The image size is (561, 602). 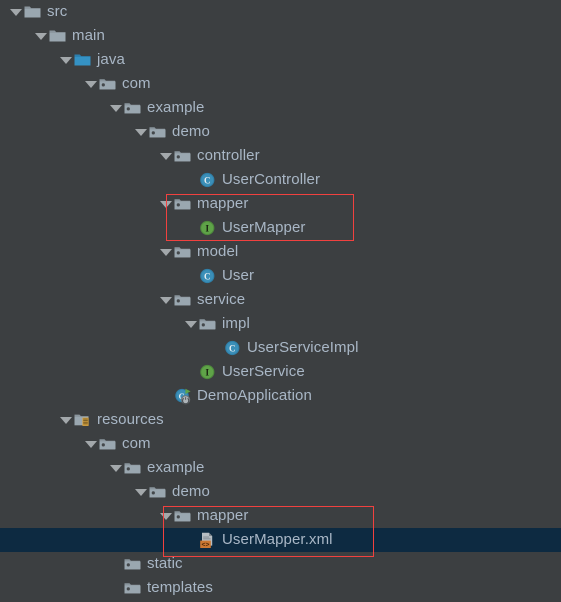 I want to click on tree-row: service, so click(x=280, y=300).